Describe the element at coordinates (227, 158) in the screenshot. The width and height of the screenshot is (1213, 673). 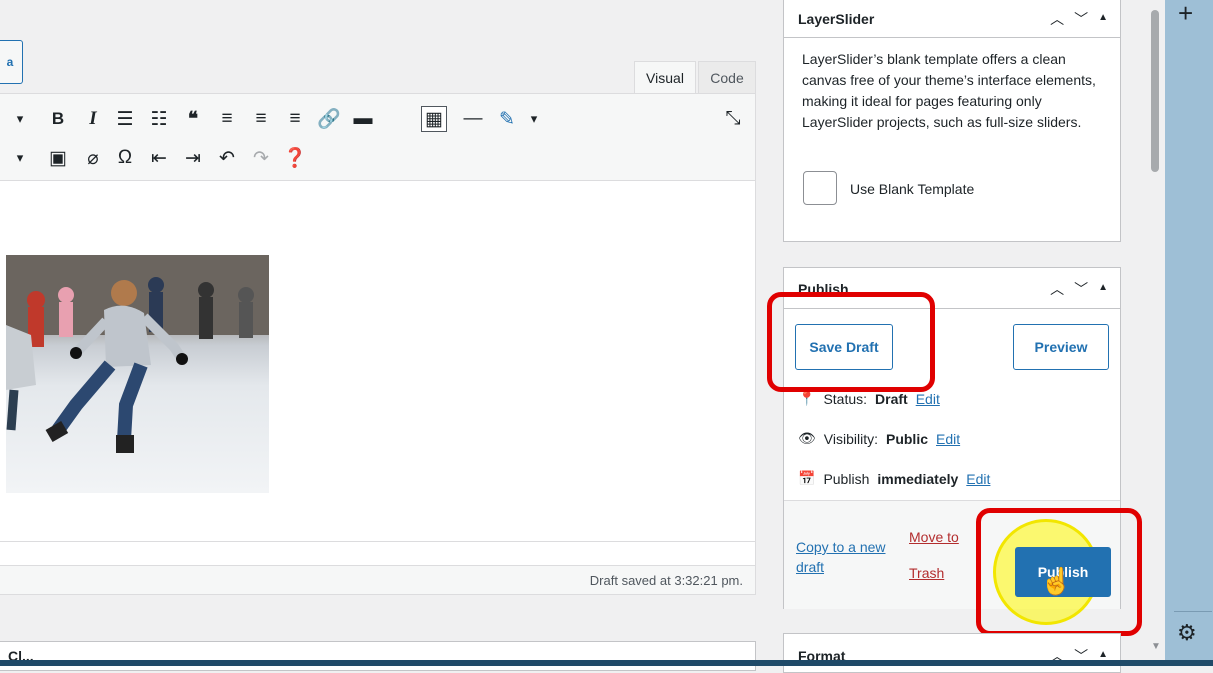
I see `undo-icon: ↶` at that location.